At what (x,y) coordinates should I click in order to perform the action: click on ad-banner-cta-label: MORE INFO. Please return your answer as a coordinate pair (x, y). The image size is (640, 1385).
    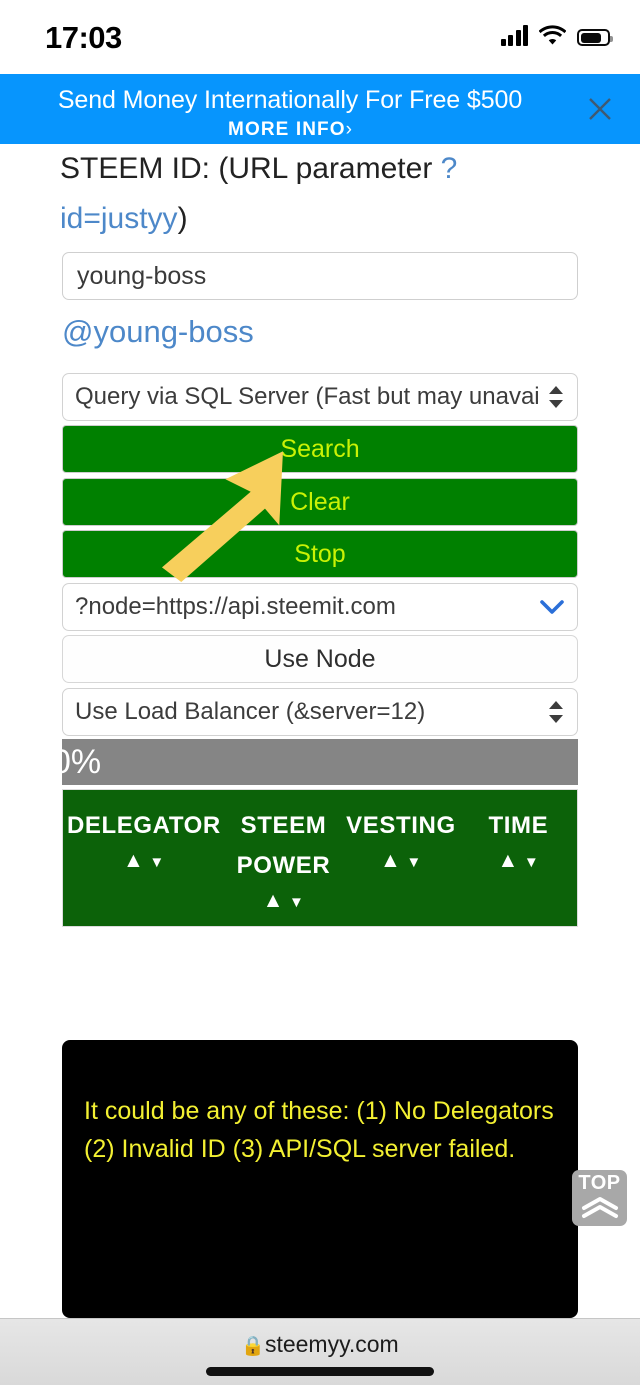
    Looking at the image, I should click on (287, 129).